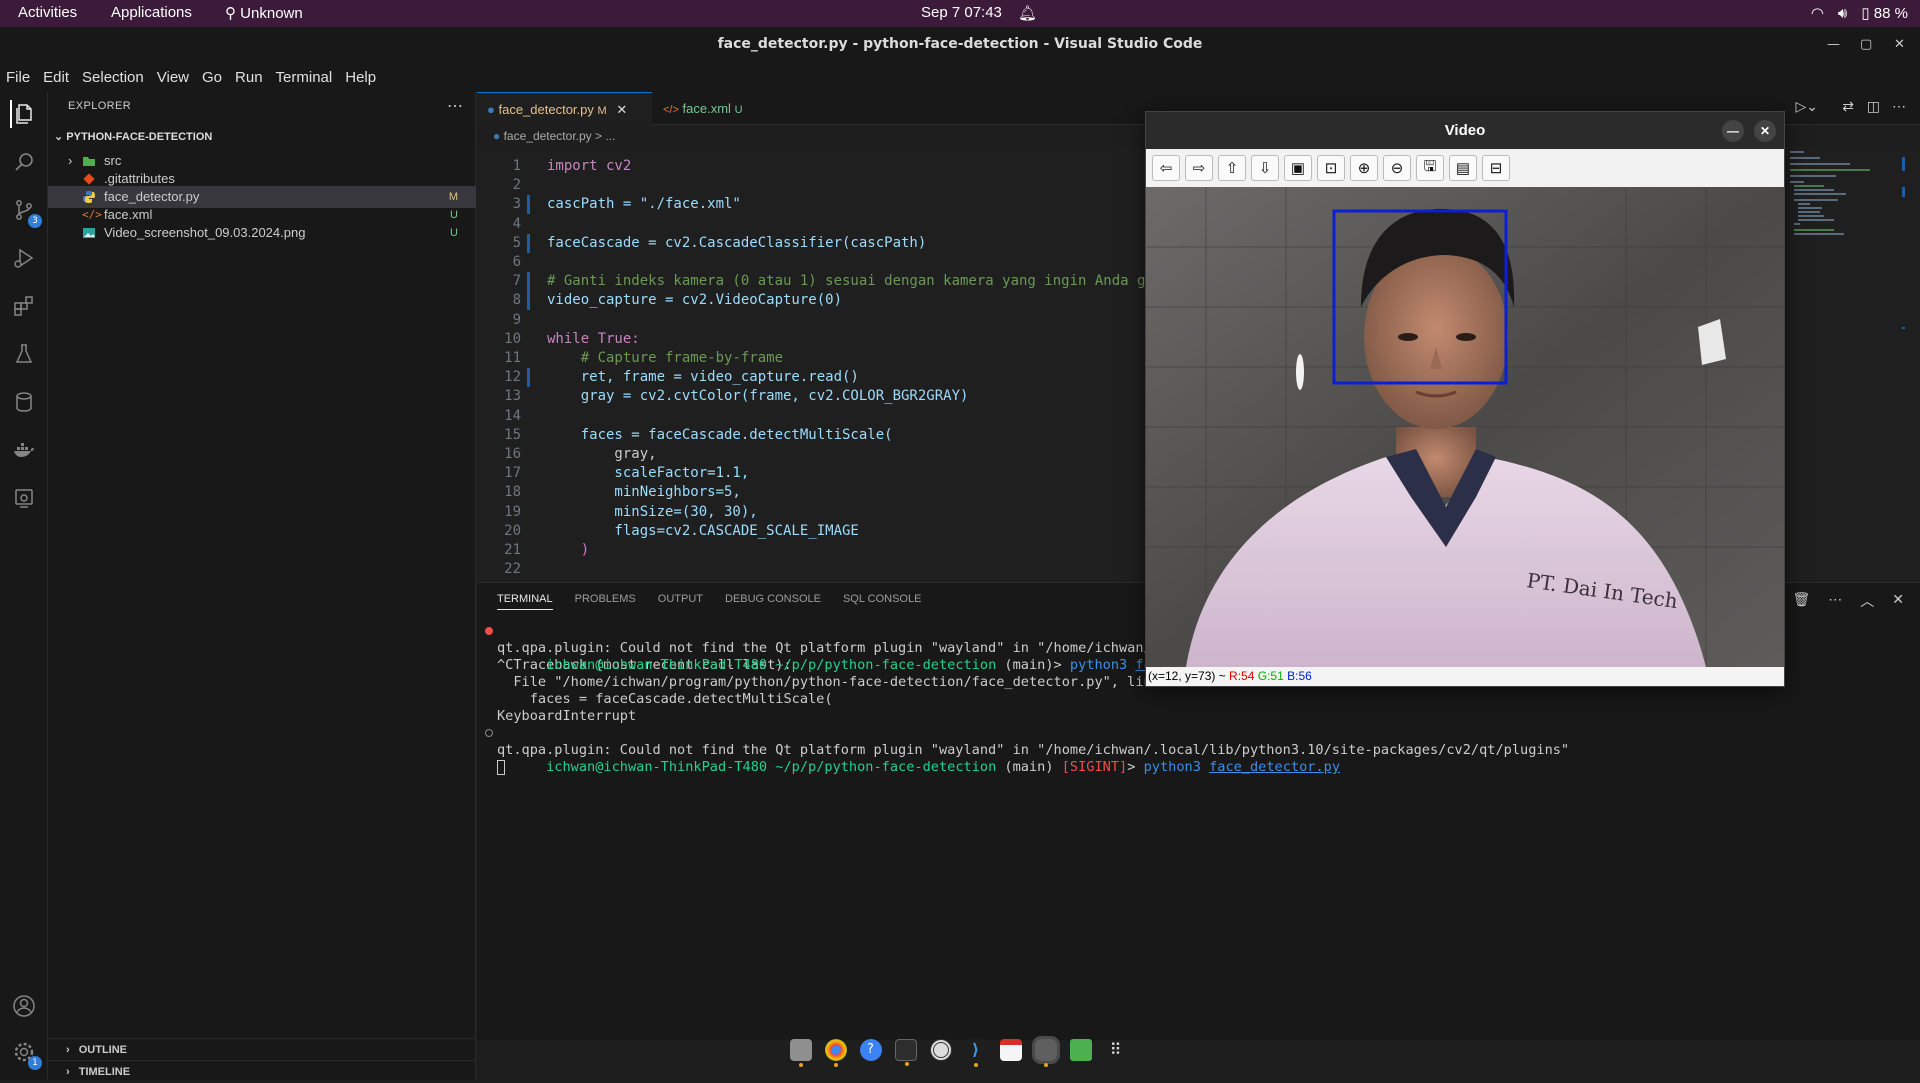  What do you see at coordinates (940, 1050) in the screenshot?
I see `obs-app-icon` at bounding box center [940, 1050].